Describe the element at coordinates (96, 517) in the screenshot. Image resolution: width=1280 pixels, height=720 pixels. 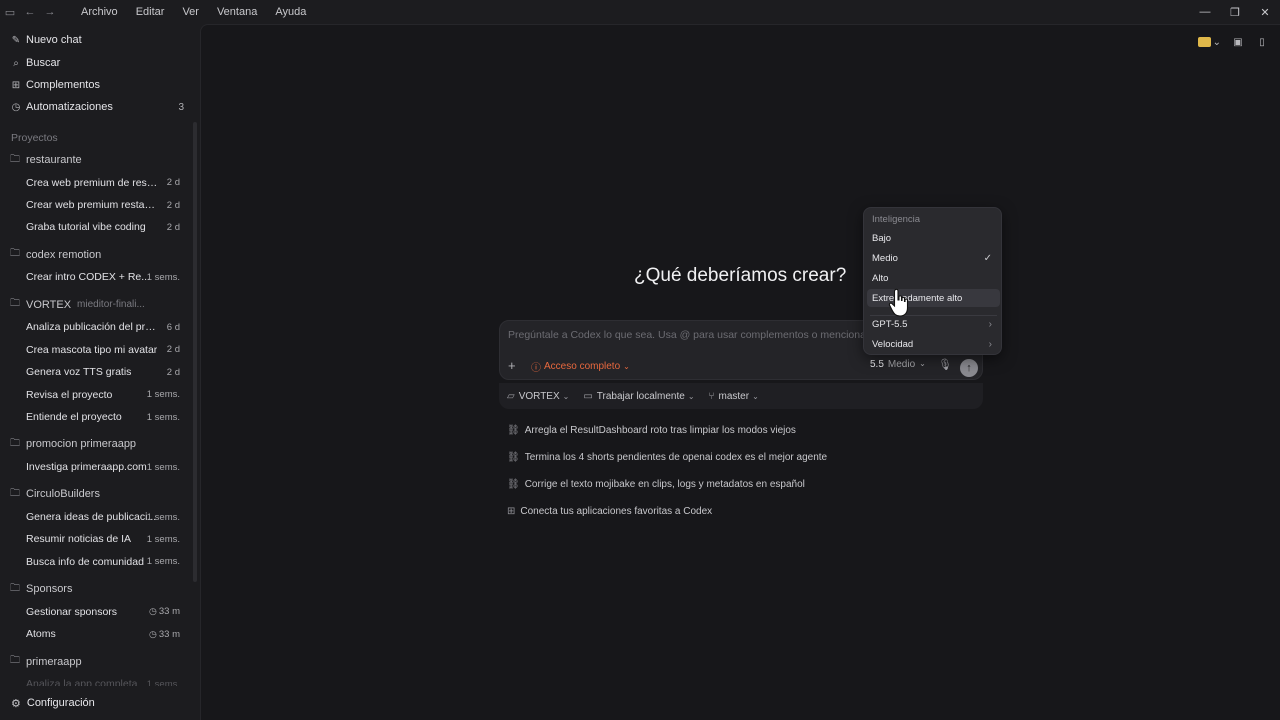
I see `thread-item: Genera ideas de publicaci... 1 sems.` at that location.